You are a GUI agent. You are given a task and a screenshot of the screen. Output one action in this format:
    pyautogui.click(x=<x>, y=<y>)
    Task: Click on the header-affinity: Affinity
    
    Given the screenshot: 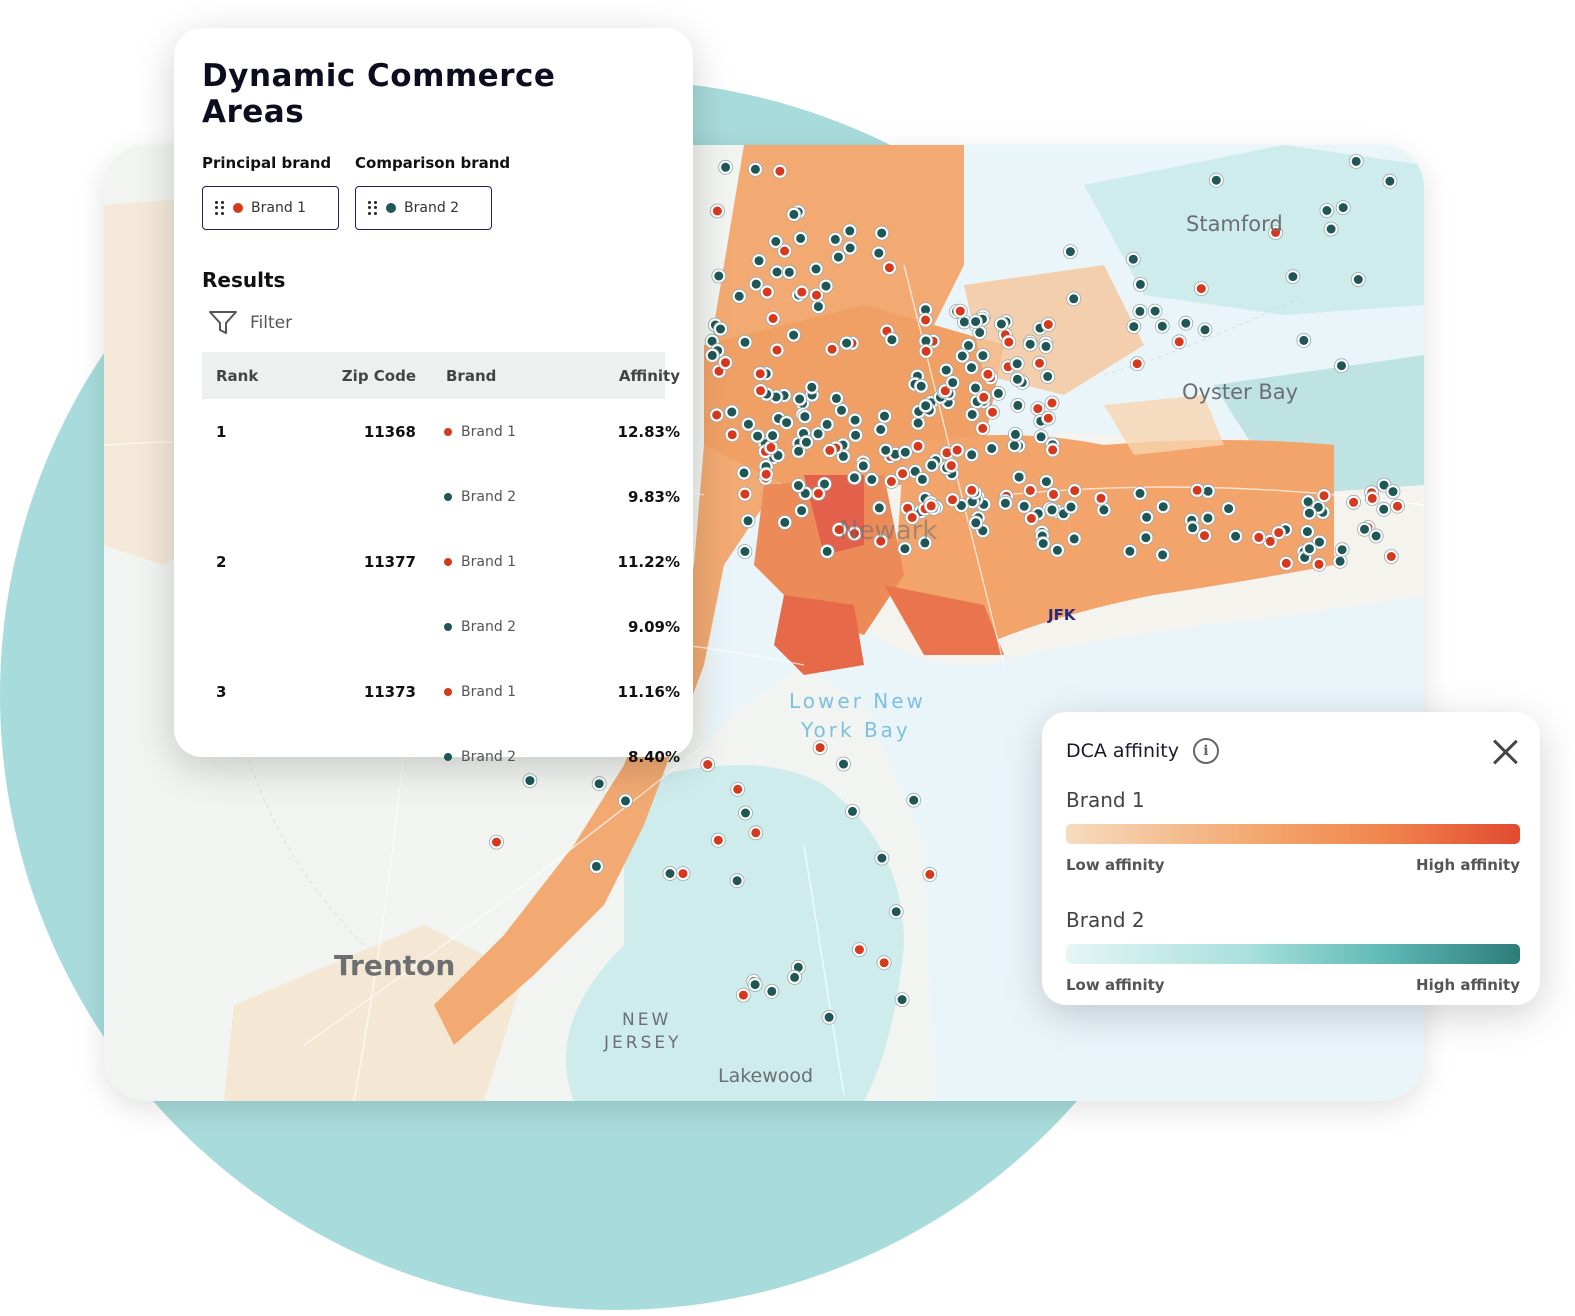 What is the action you would take?
    pyautogui.click(x=613, y=376)
    